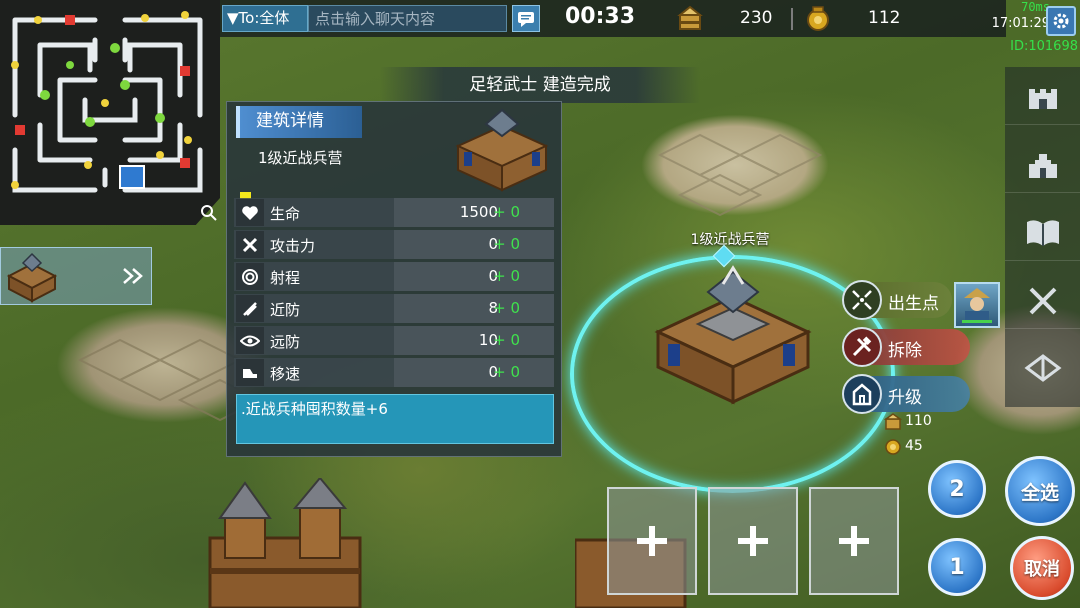  What do you see at coordinates (733, 334) in the screenshot?
I see `melee-barracks` at bounding box center [733, 334].